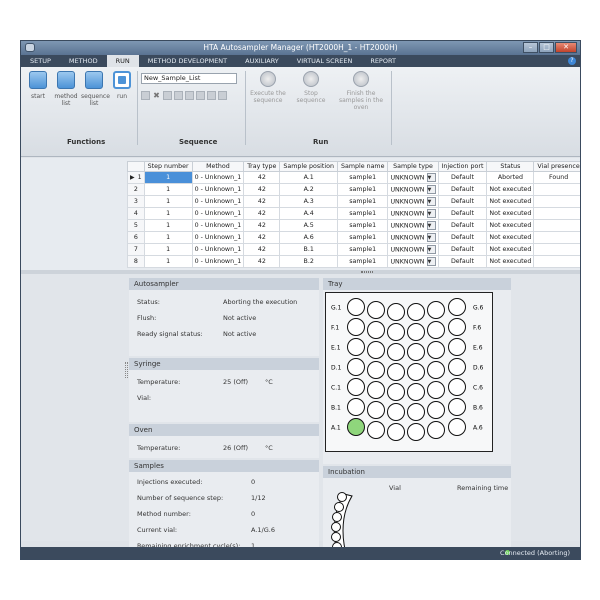 This screenshot has width=600, height=600. Describe the element at coordinates (189, 78) in the screenshot. I see `sequence-name-input: New_Sample_List` at that location.